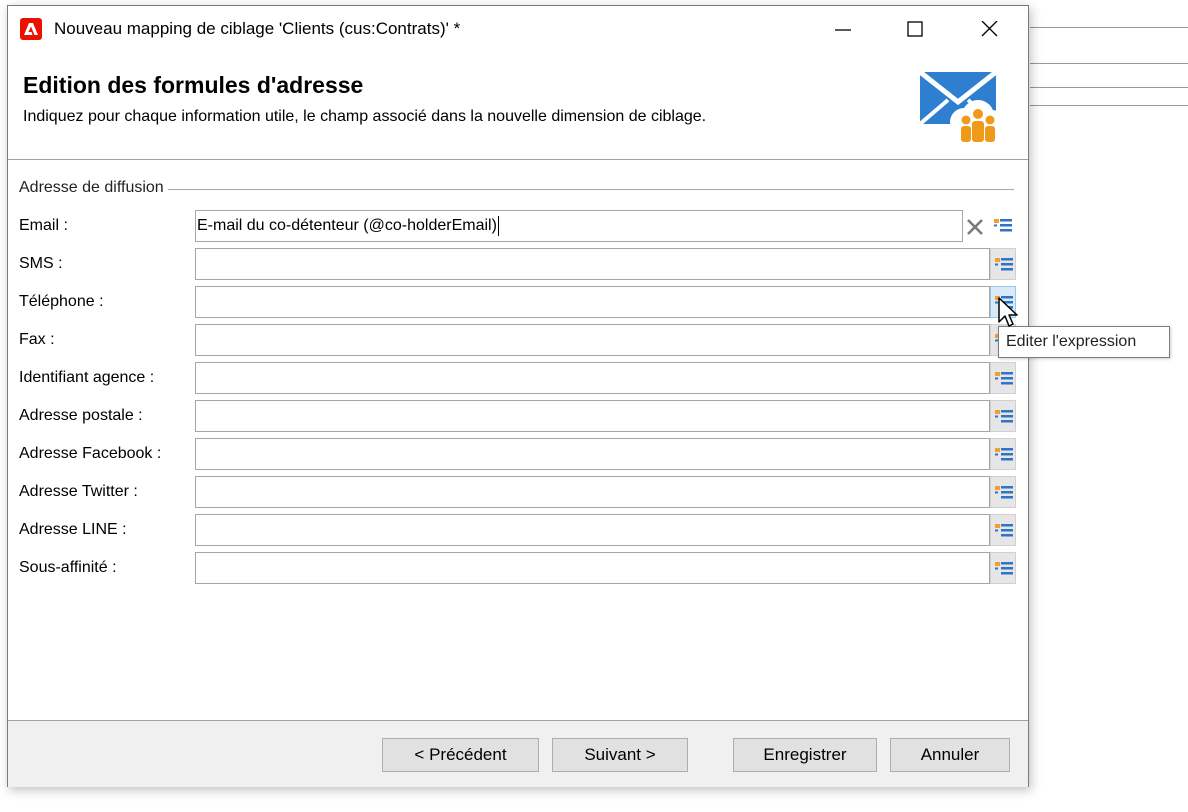 This screenshot has width=1188, height=812. What do you see at coordinates (1084, 342) in the screenshot?
I see `tooltip: Editer l'expression` at bounding box center [1084, 342].